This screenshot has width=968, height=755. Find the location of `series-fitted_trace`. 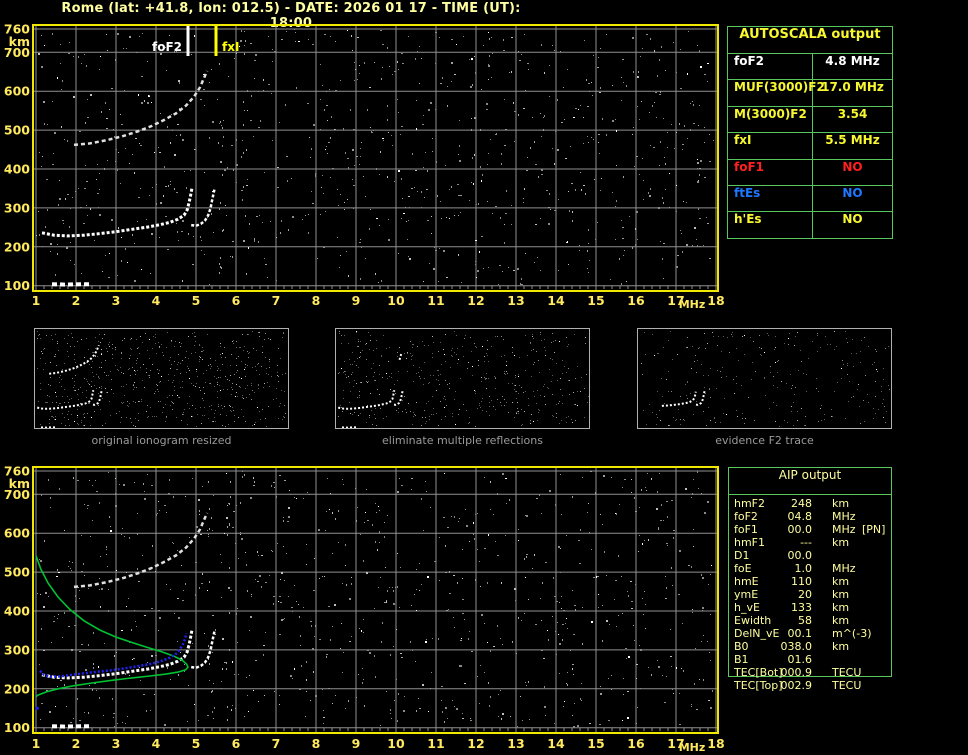

series-fitted_trace is located at coordinates (113, 655).